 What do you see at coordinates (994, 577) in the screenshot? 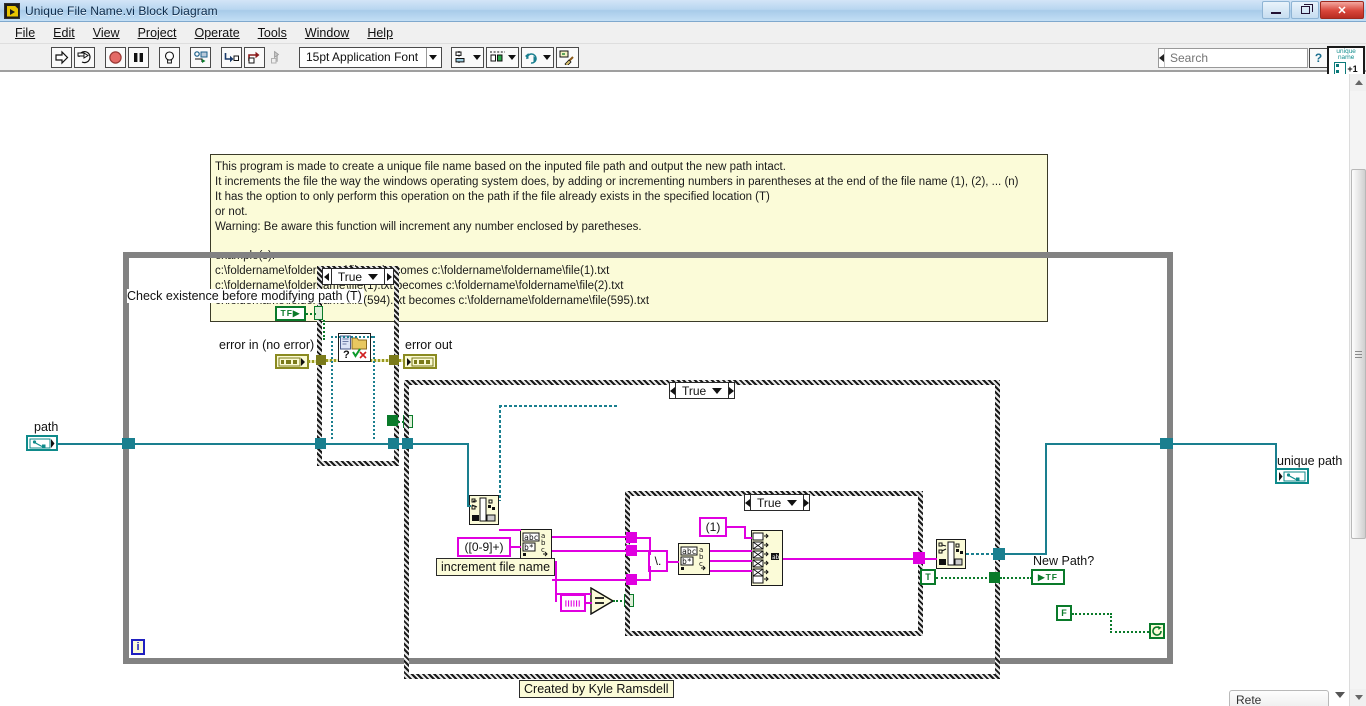
I see `middle-case-bool-out-tunnel` at bounding box center [994, 577].